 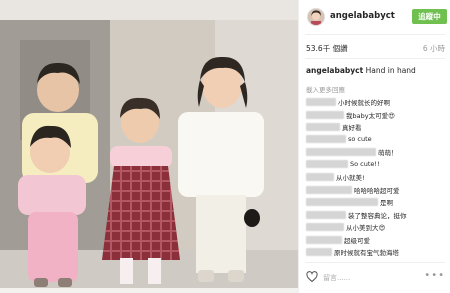 I want to click on comment-text: So cute!!, so click(x=365, y=164).